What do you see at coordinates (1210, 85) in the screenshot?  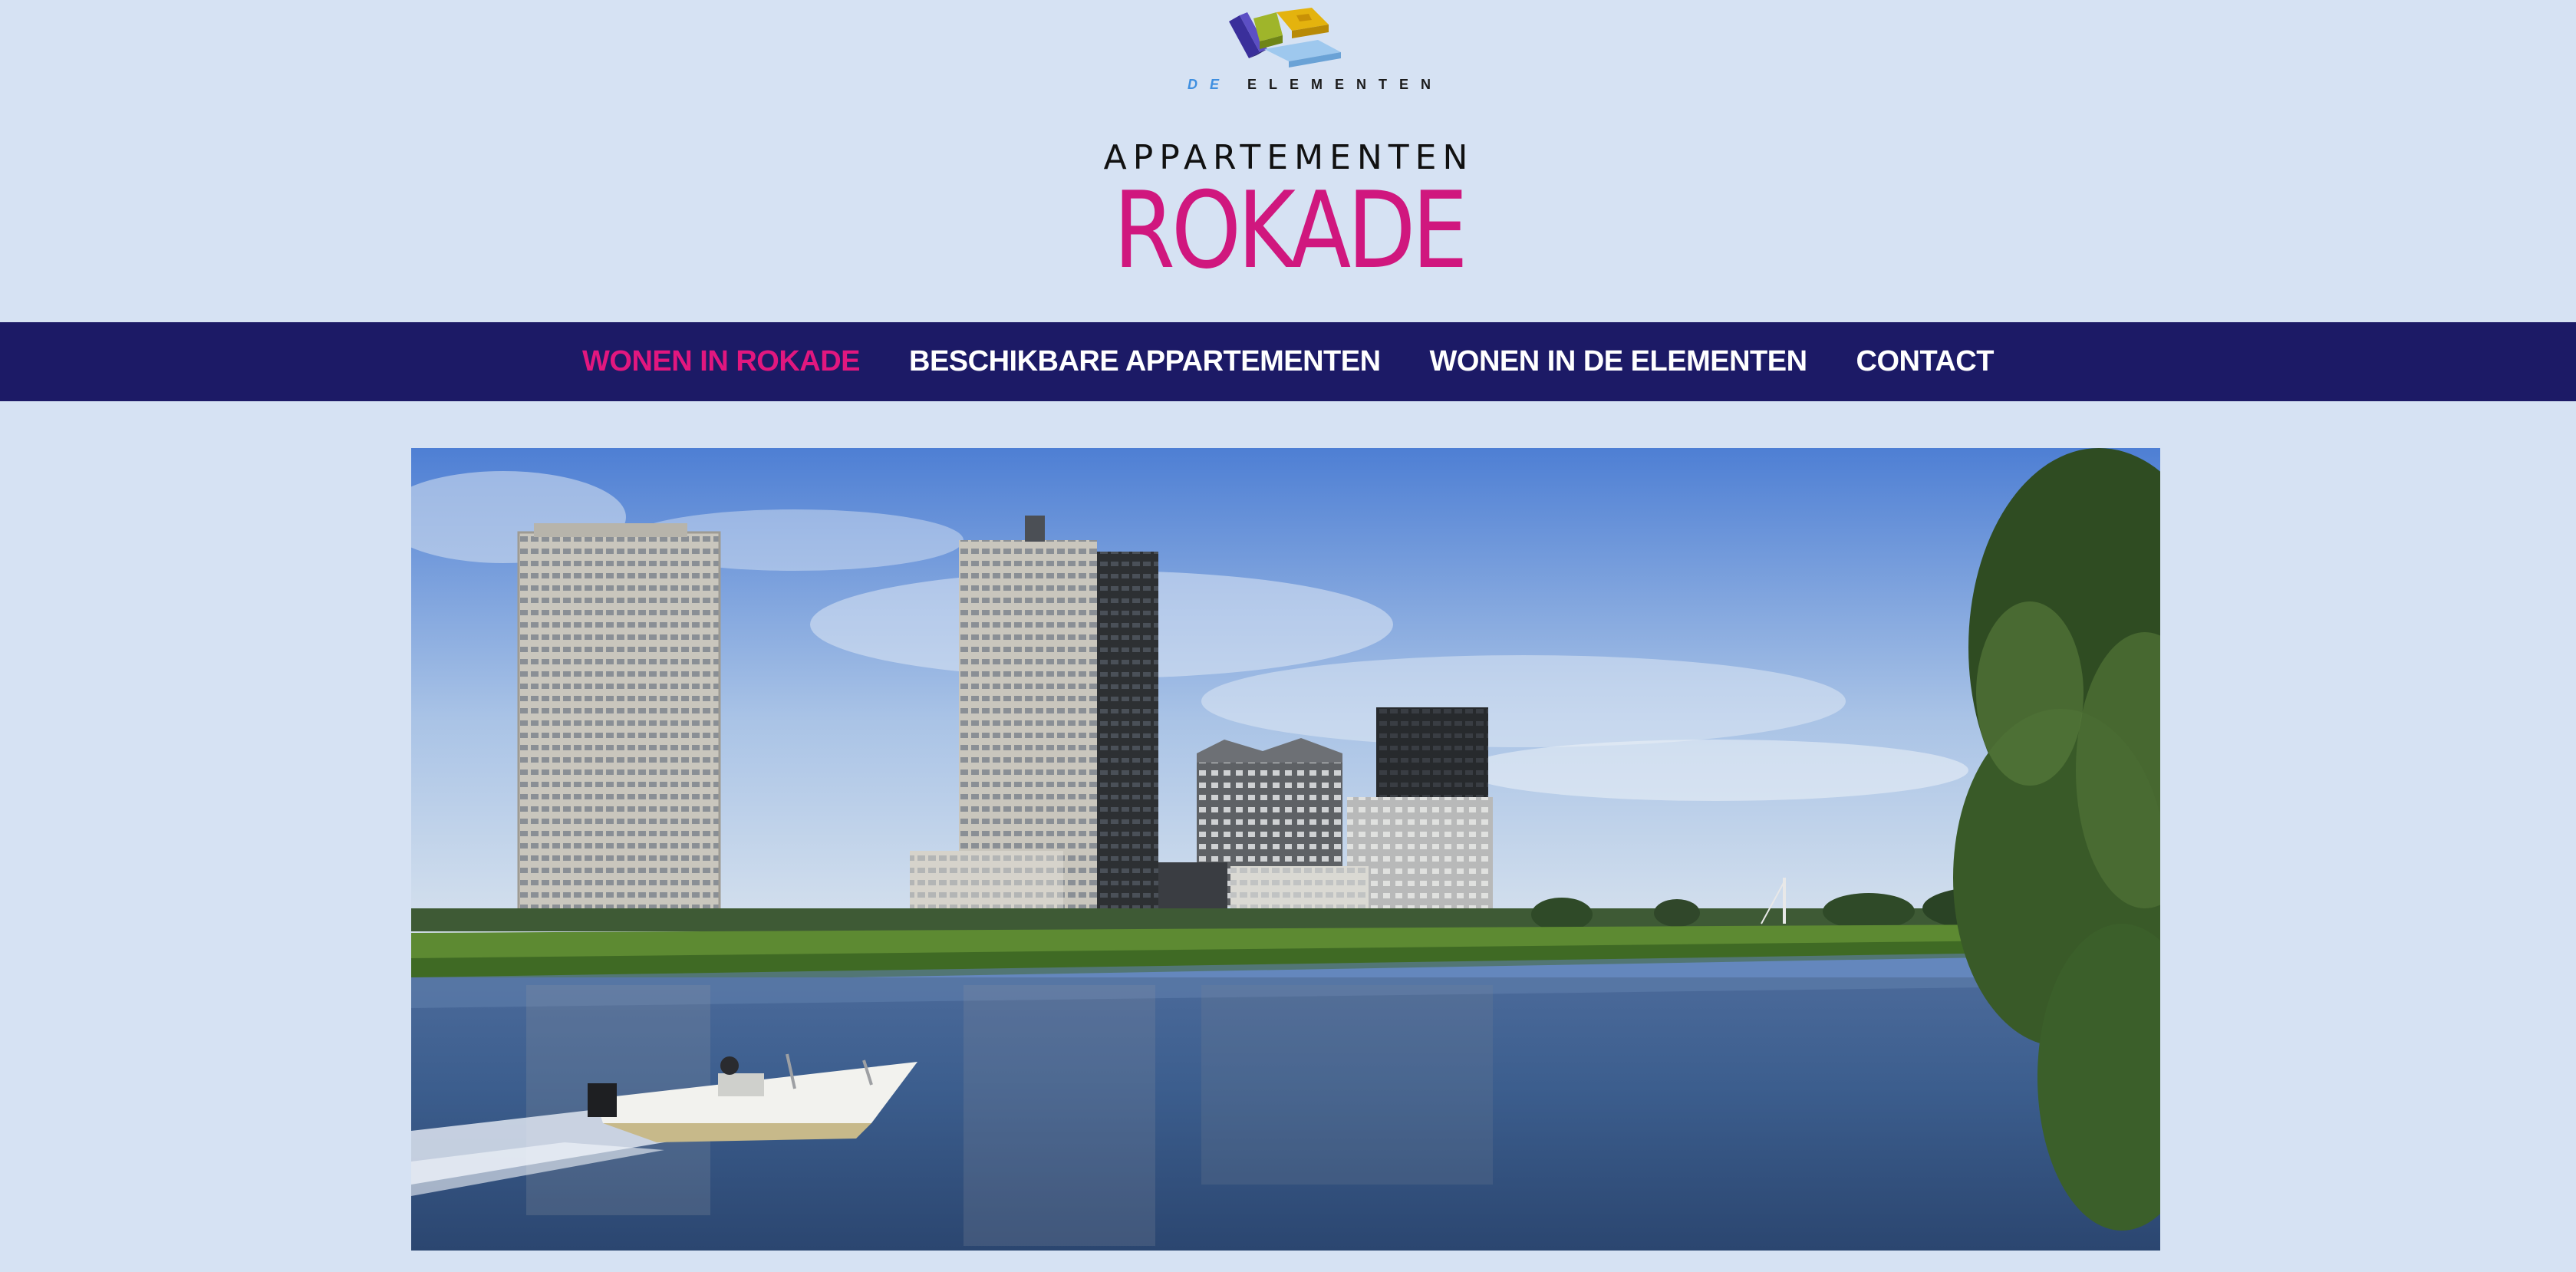 I see `brand-wordmark-prefix: DE` at bounding box center [1210, 85].